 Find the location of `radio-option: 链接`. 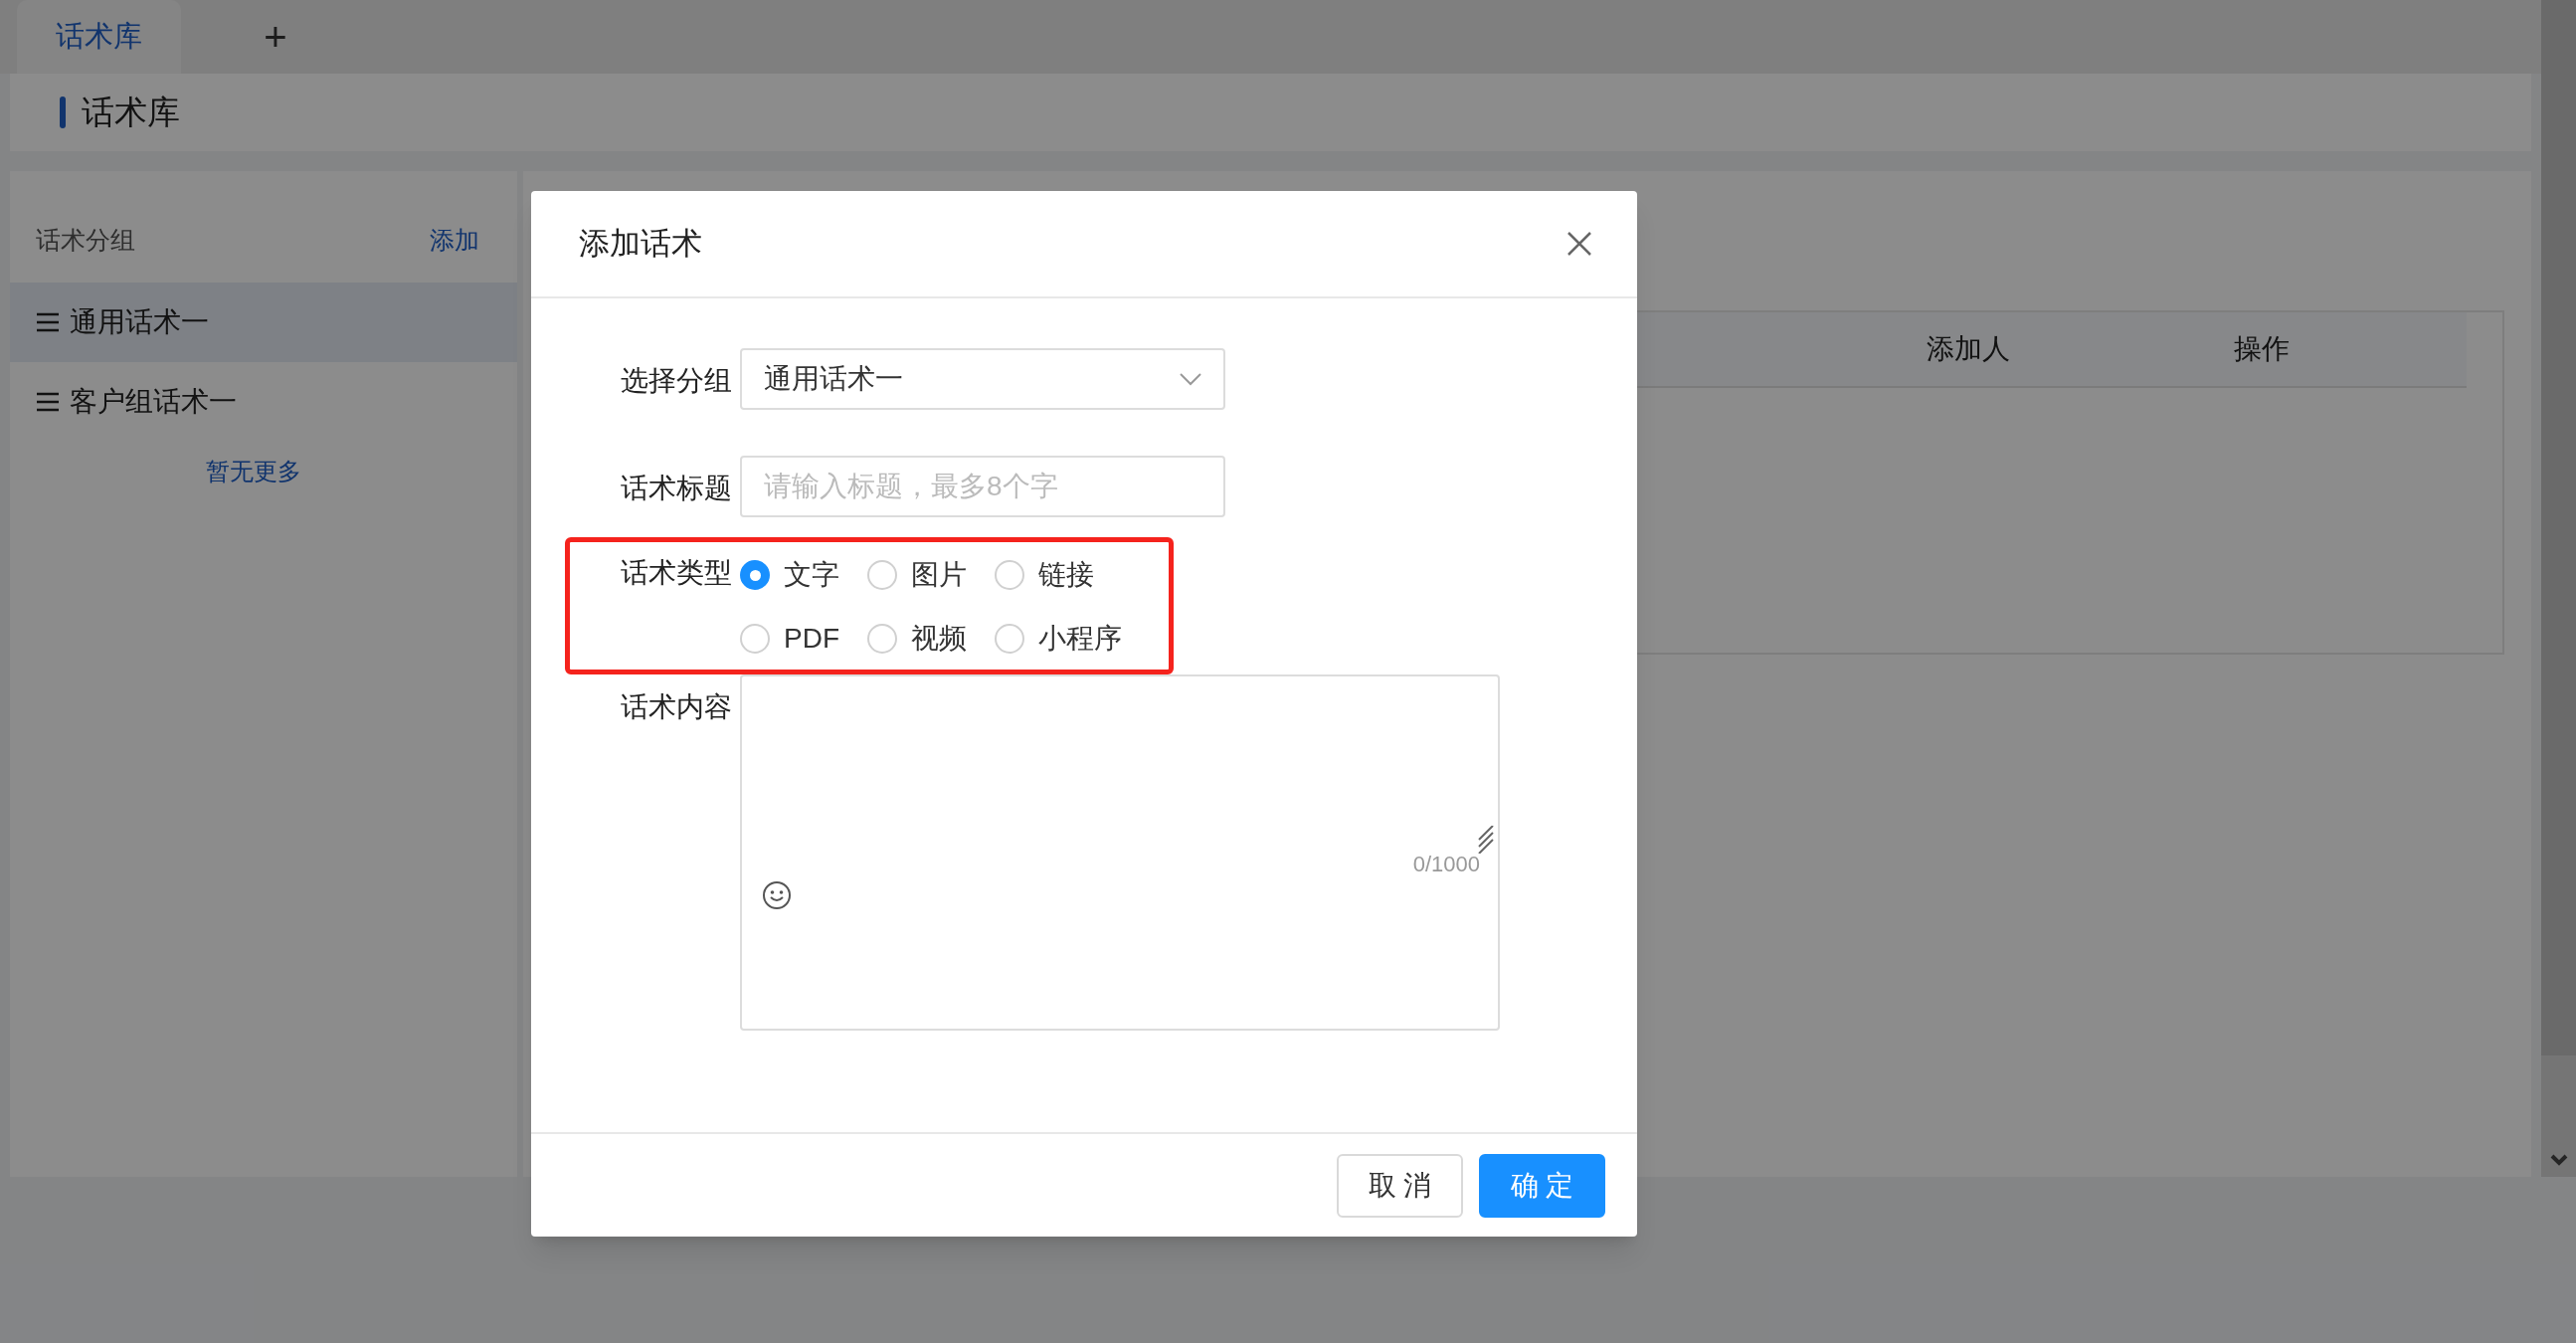

radio-option: 链接 is located at coordinates (1044, 575).